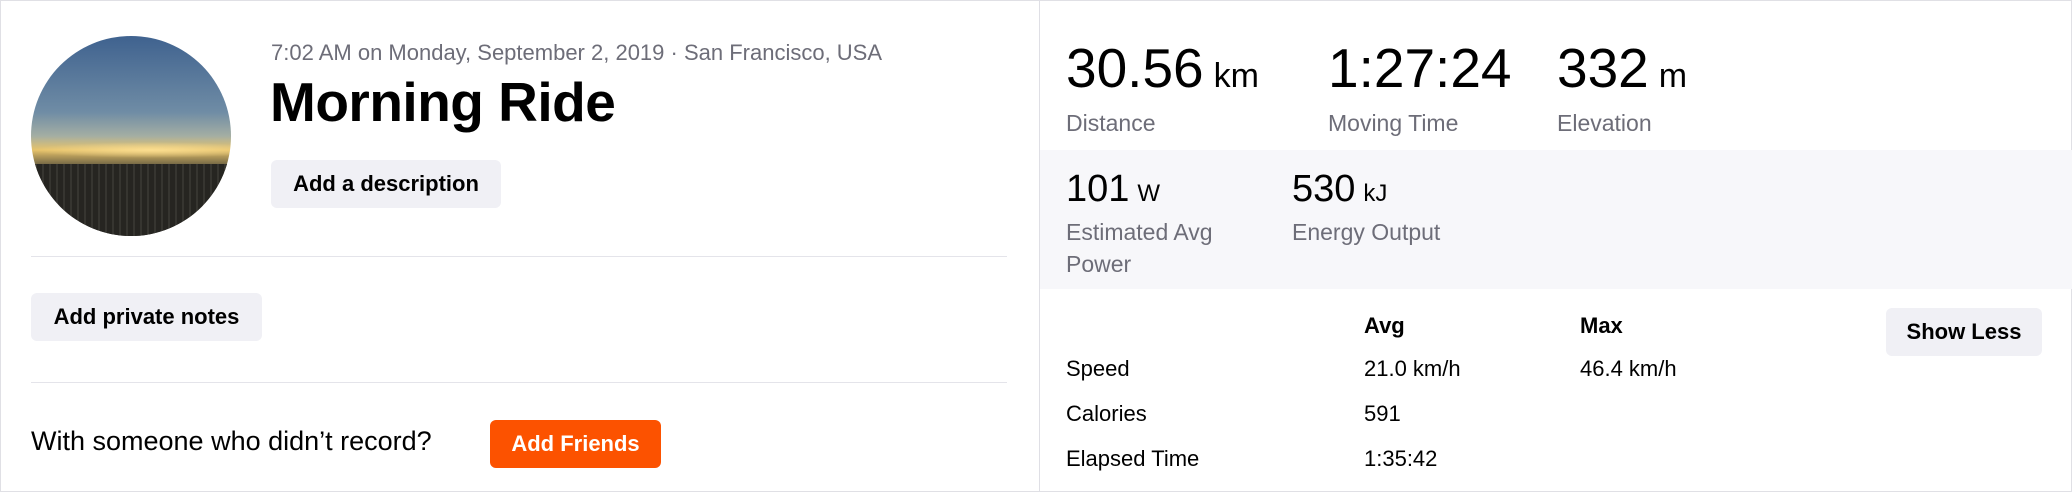 The height and width of the screenshot is (492, 2072). Describe the element at coordinates (1393, 123) in the screenshot. I see `stat-label: Moving Time` at that location.